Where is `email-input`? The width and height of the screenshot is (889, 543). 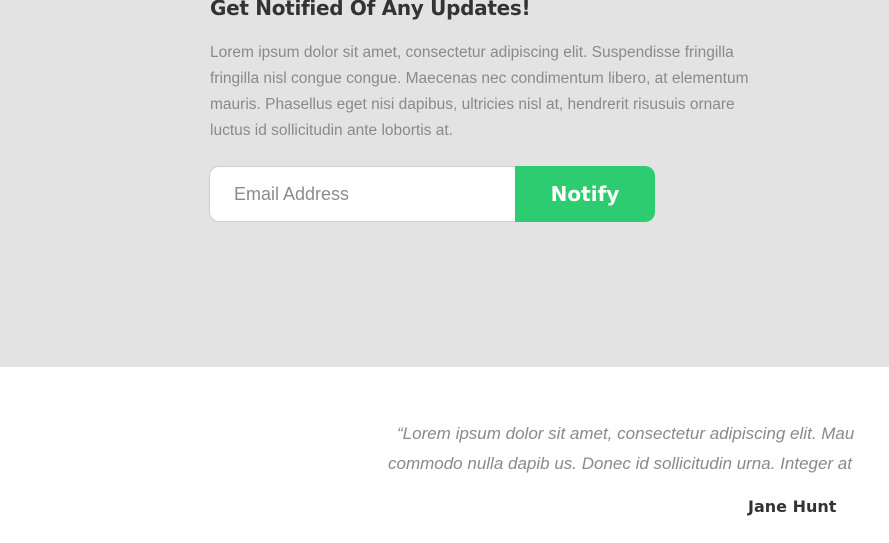
email-input is located at coordinates (362, 194).